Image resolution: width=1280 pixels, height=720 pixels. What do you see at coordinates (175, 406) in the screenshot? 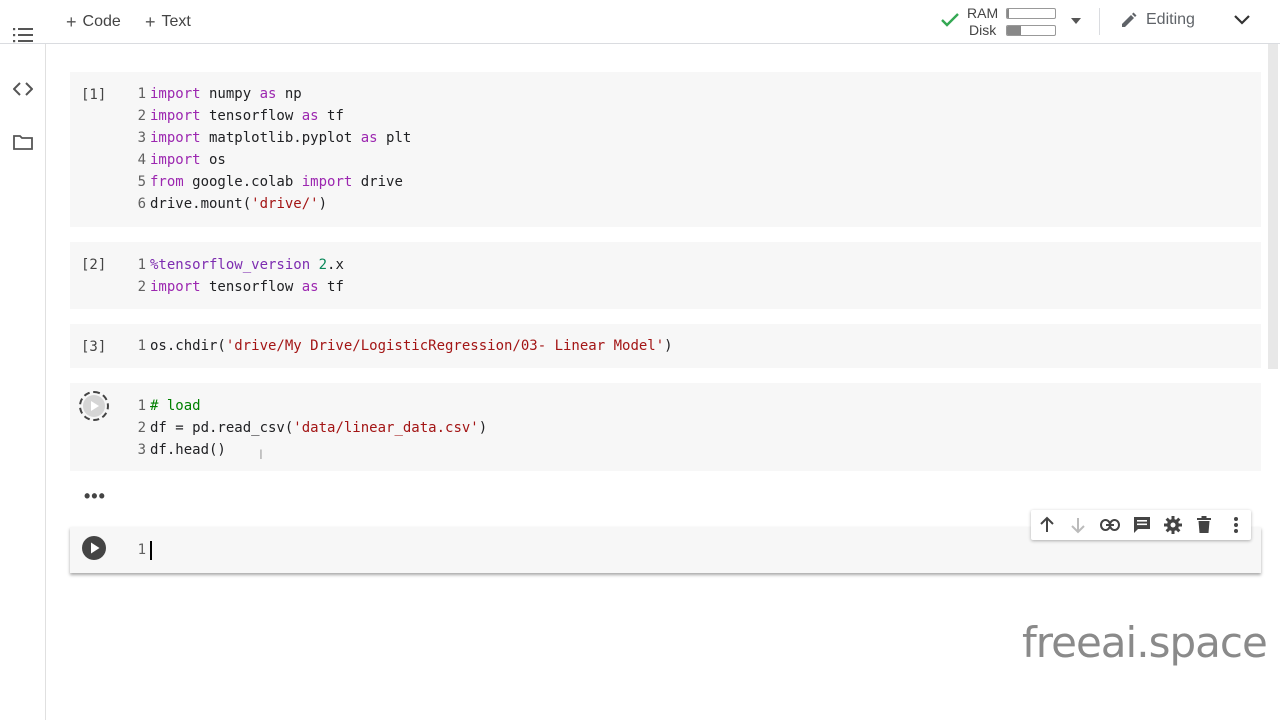
I see `code-line: # load` at bounding box center [175, 406].